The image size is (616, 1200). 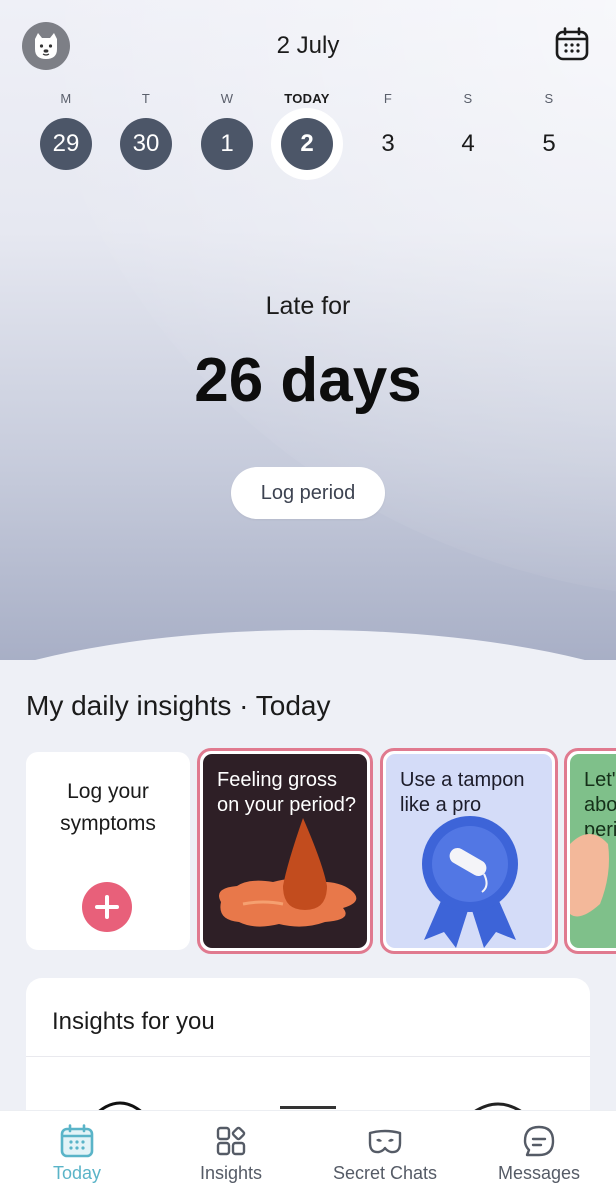 What do you see at coordinates (108, 851) in the screenshot?
I see `log-symptoms-card: Log your symptoms` at bounding box center [108, 851].